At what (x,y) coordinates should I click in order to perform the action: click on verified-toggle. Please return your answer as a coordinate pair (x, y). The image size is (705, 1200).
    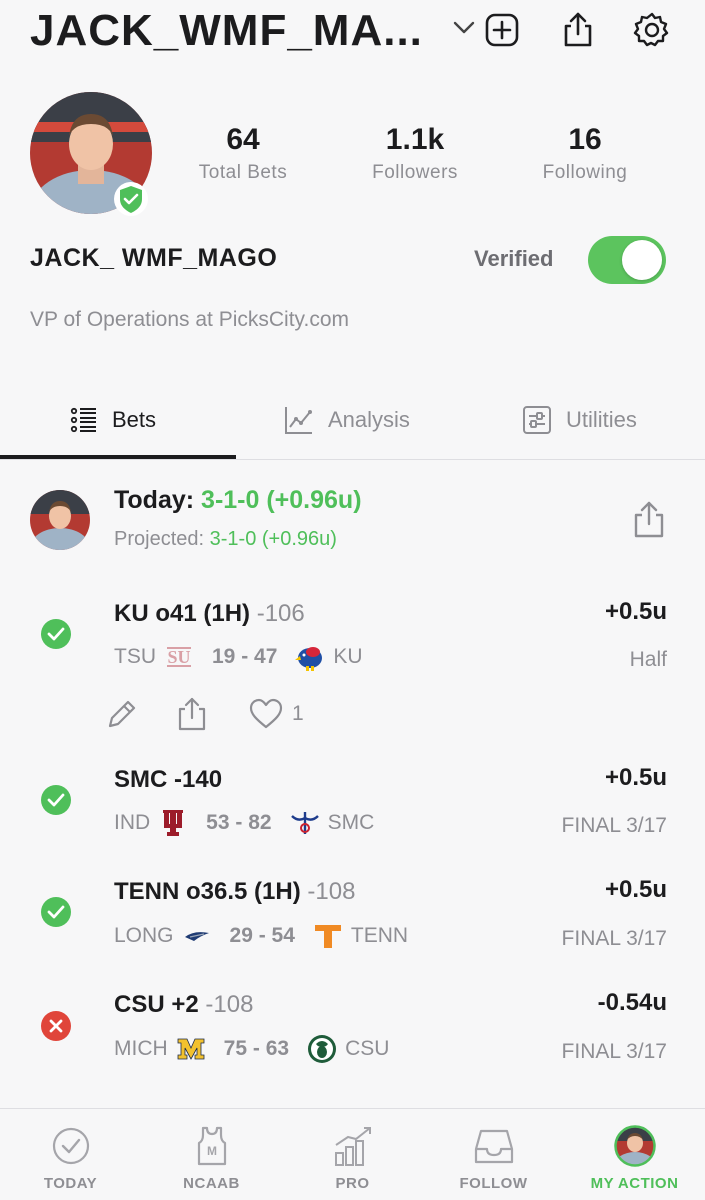
    Looking at the image, I should click on (627, 260).